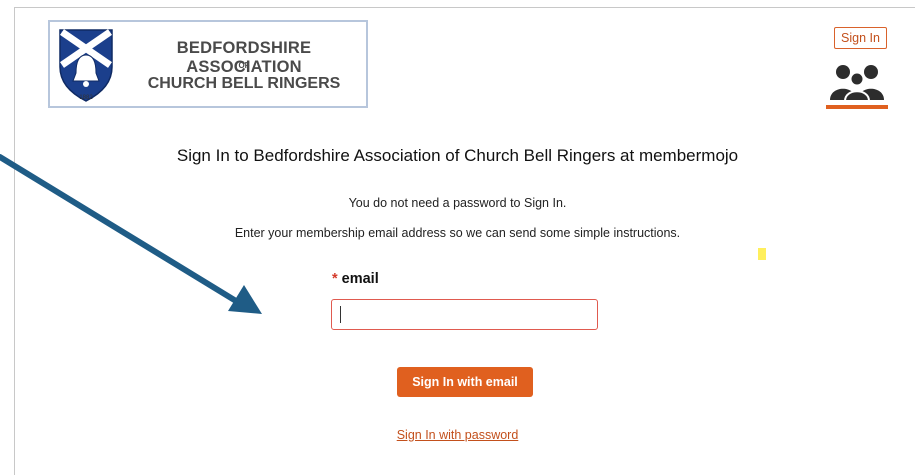 This screenshot has width=915, height=475. I want to click on text-cursor, so click(340, 314).